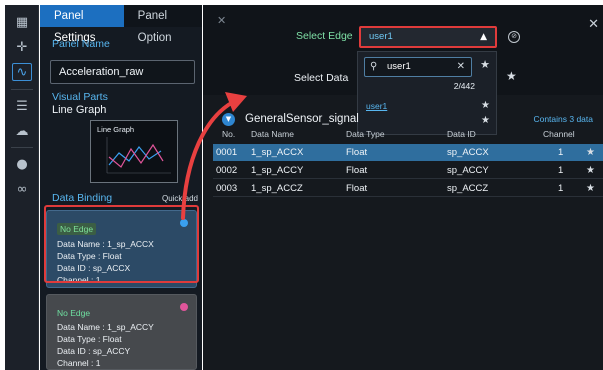 This screenshot has height=370, width=603. I want to click on table-header: No. Data Name Data Type Data ID Channel, so click(403, 135).